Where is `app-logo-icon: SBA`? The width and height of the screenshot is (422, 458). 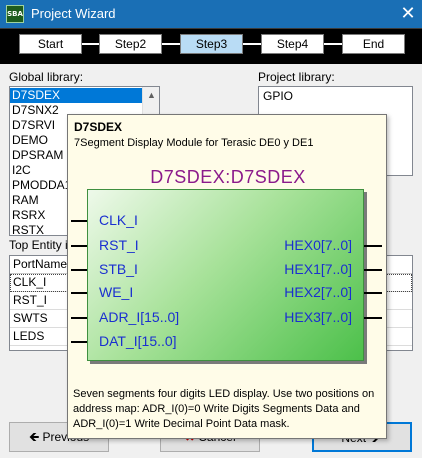 app-logo-icon: SBA is located at coordinates (15, 14).